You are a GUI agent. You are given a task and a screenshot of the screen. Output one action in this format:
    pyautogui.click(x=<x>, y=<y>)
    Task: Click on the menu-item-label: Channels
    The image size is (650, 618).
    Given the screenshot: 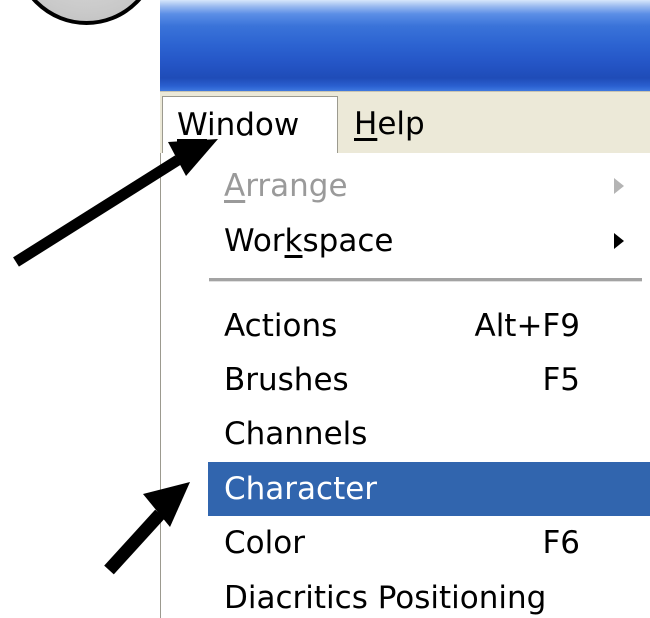 What is the action you would take?
    pyautogui.click(x=296, y=434)
    